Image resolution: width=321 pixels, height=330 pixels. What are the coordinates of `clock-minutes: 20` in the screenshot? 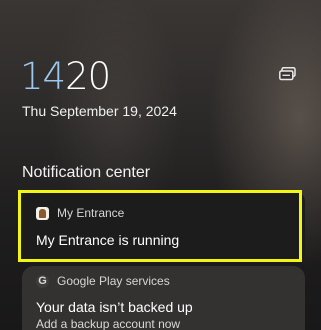 It's located at (88, 76).